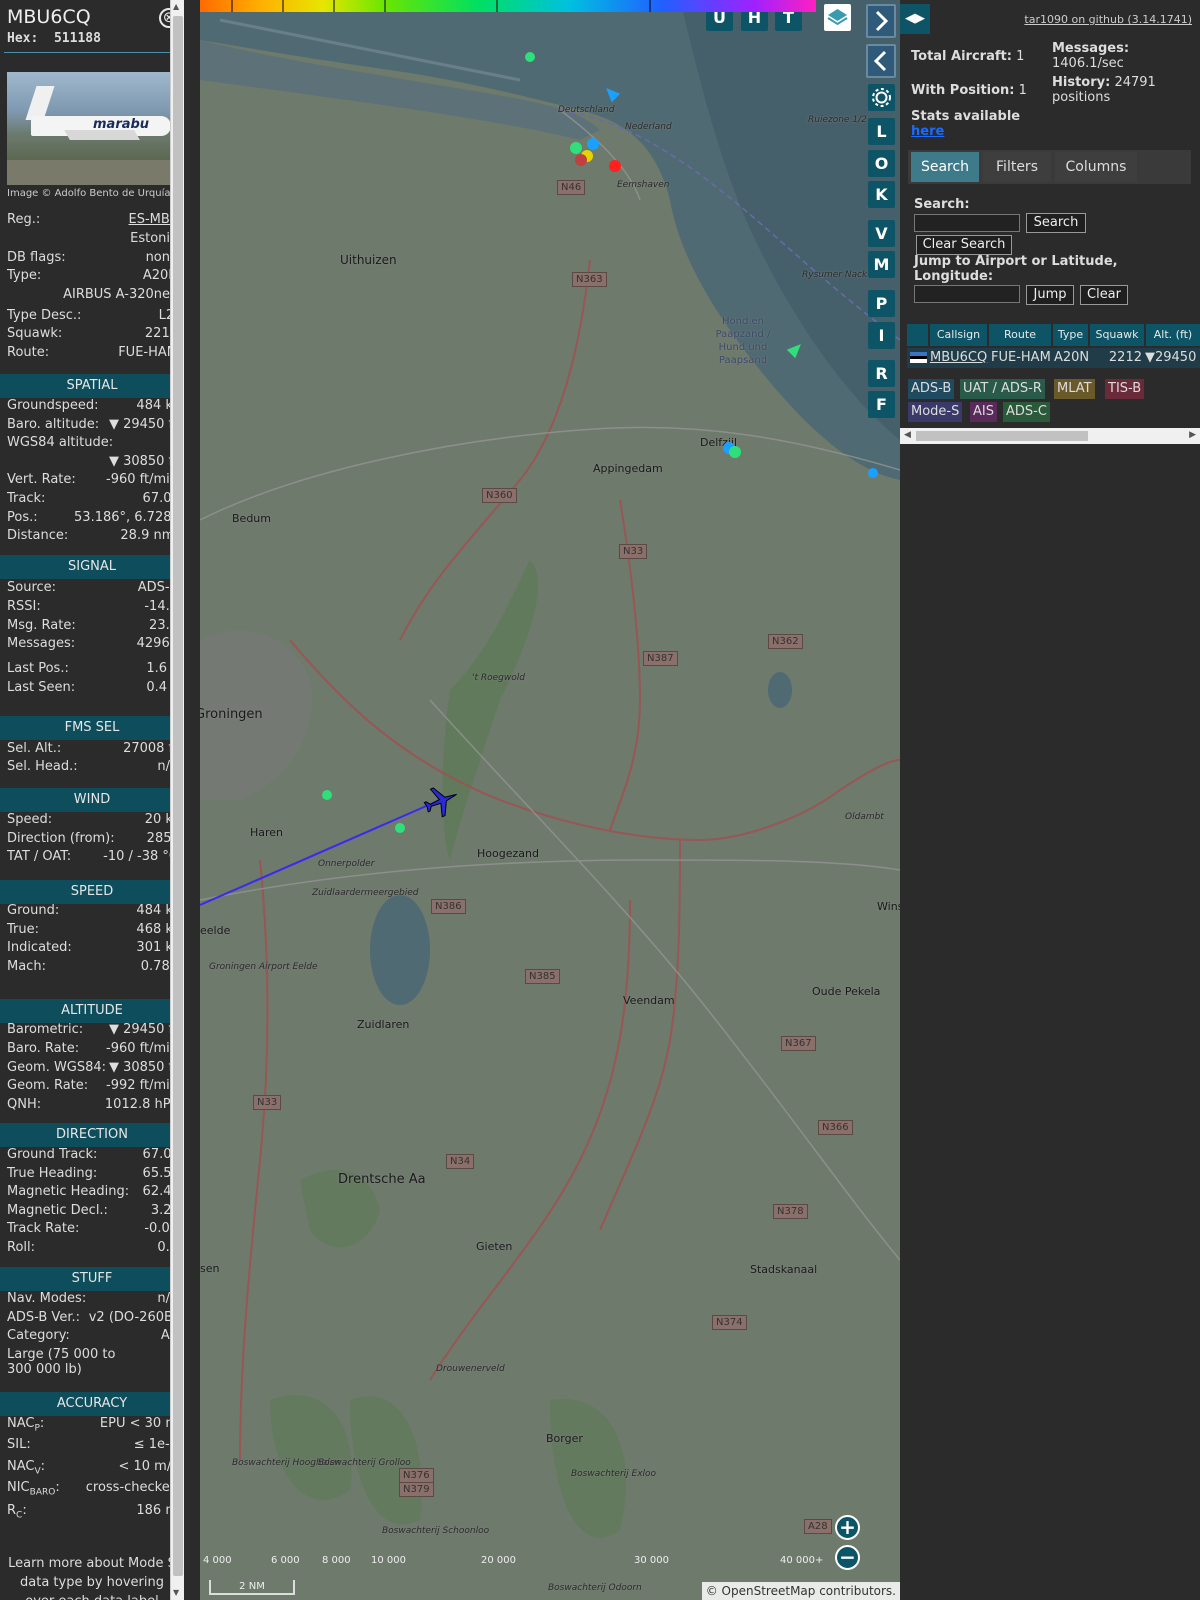 The height and width of the screenshot is (1600, 1200). I want to click on info-label: Barometric:, so click(45, 1029).